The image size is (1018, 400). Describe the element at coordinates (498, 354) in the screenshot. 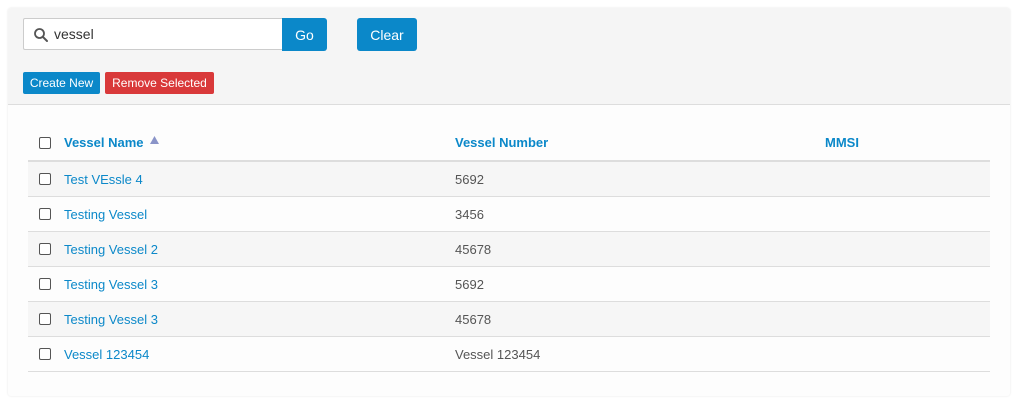

I see `vessel-number: Vessel 123454` at that location.